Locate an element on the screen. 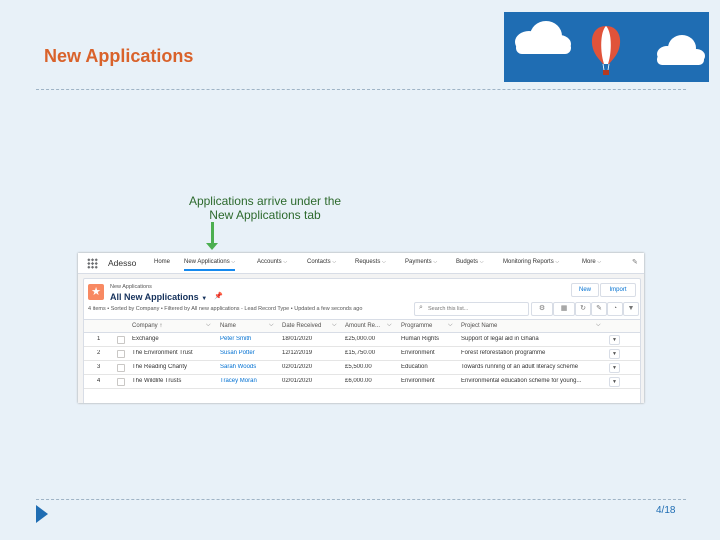  cell-name-link: Peter Smith is located at coordinates (249, 339).